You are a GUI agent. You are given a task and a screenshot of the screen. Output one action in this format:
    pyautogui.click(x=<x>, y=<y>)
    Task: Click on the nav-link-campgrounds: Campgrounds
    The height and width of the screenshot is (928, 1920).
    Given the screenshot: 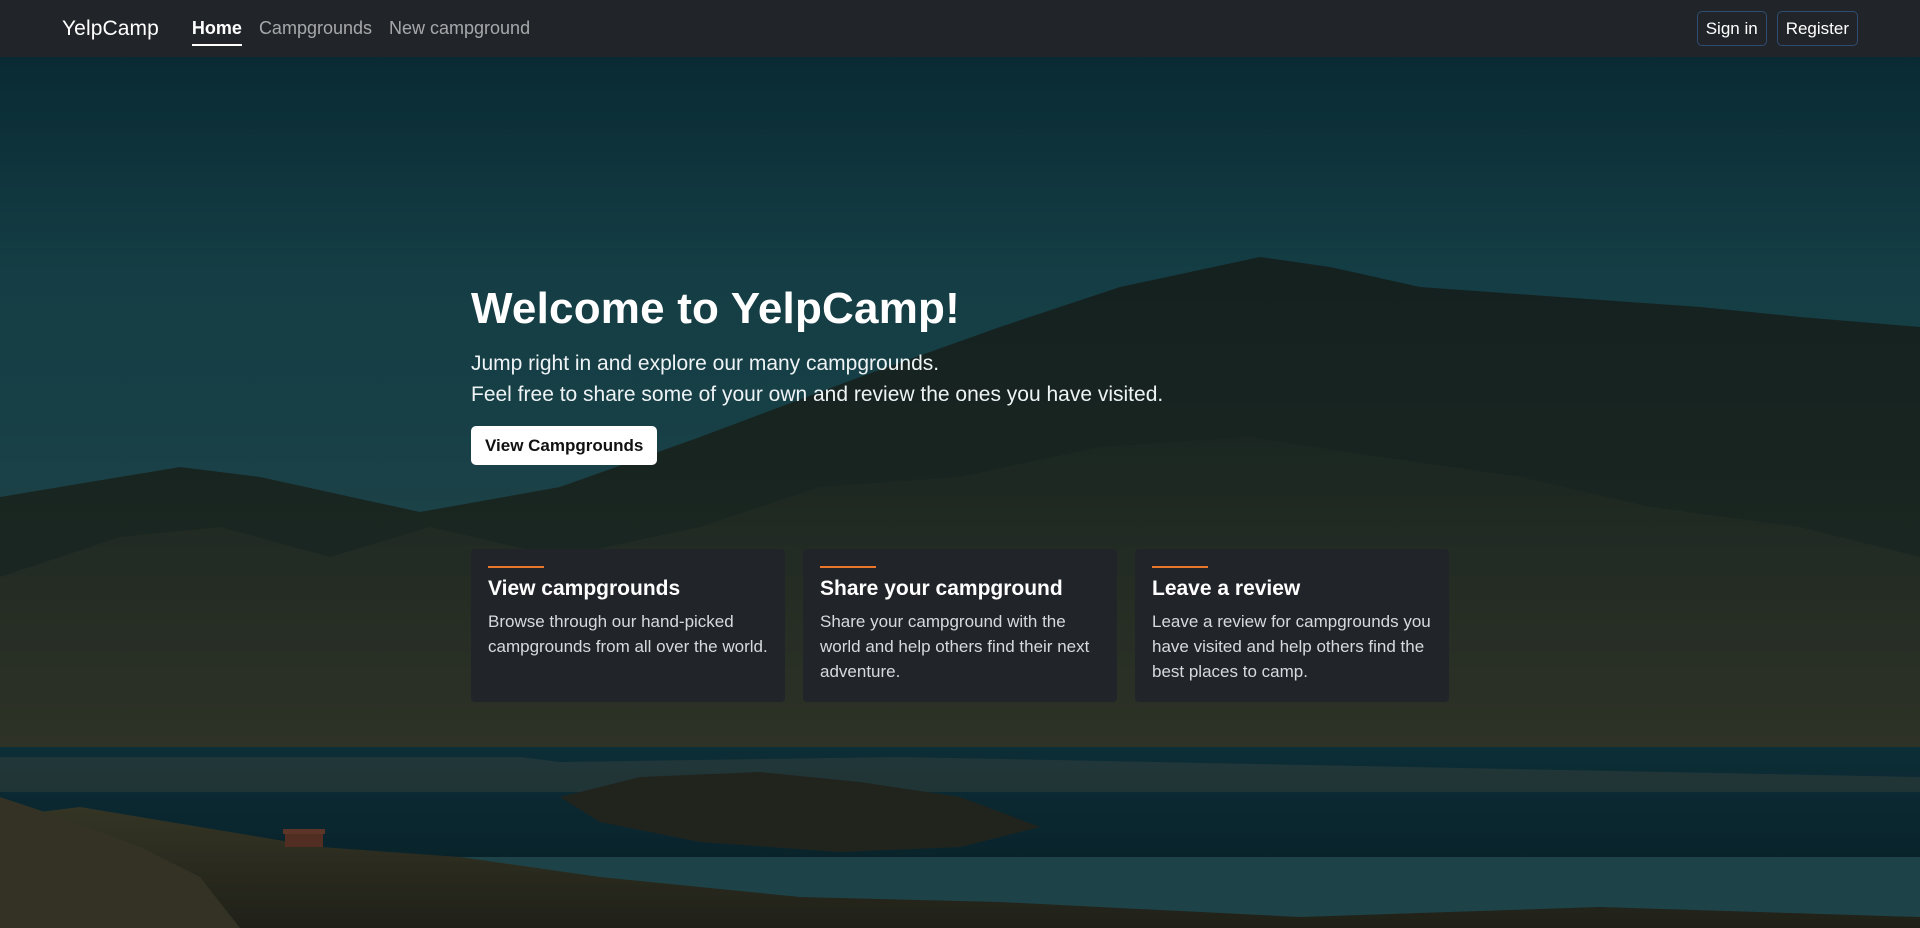 What is the action you would take?
    pyautogui.click(x=315, y=28)
    